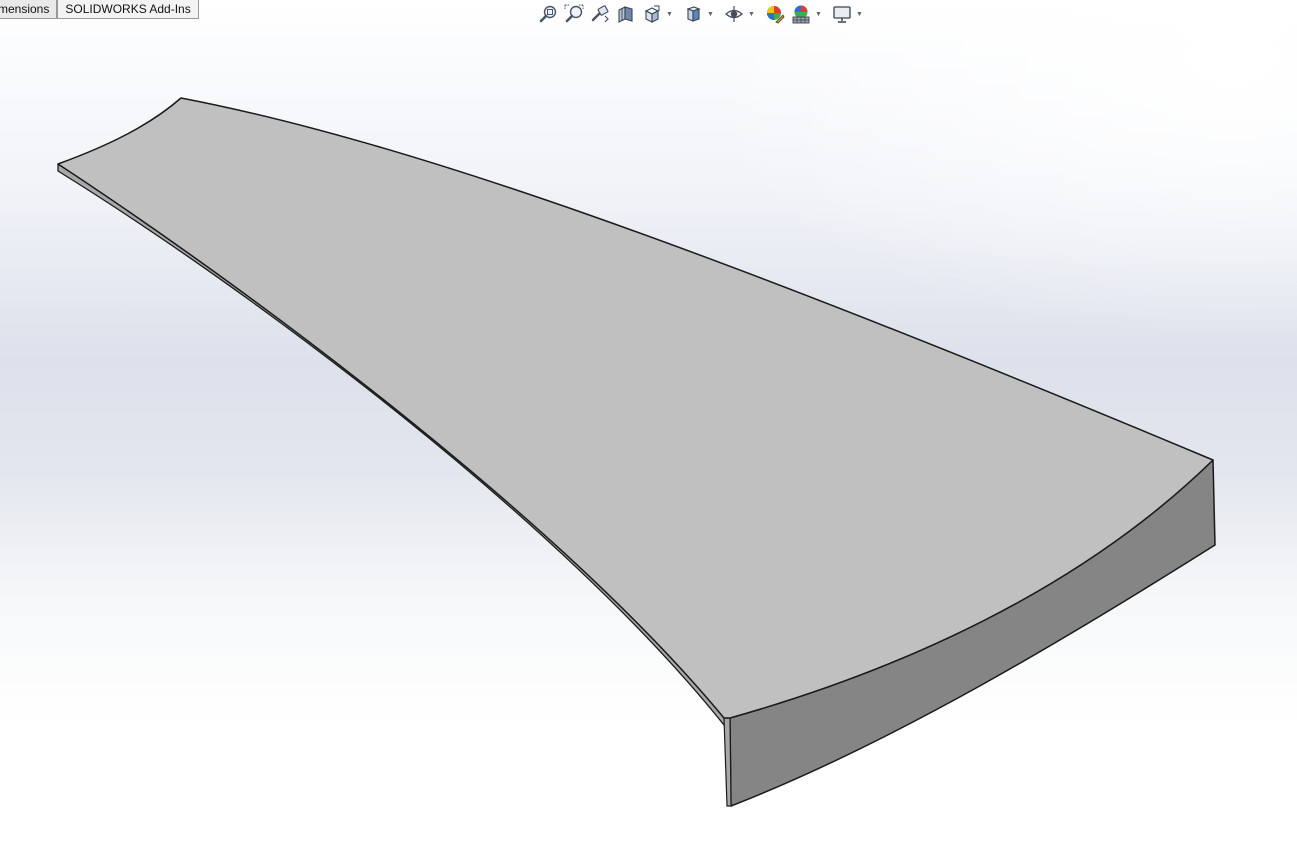  I want to click on zoom-to-area-icon, so click(574, 13).